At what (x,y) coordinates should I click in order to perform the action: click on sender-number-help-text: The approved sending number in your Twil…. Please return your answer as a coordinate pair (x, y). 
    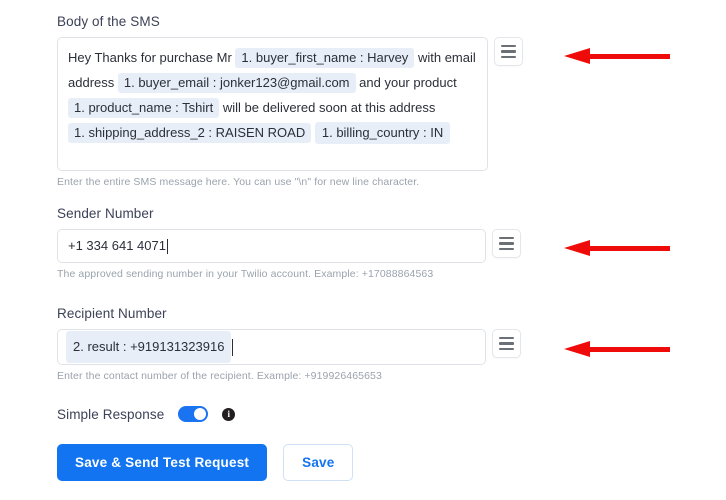
    Looking at the image, I should click on (245, 274).